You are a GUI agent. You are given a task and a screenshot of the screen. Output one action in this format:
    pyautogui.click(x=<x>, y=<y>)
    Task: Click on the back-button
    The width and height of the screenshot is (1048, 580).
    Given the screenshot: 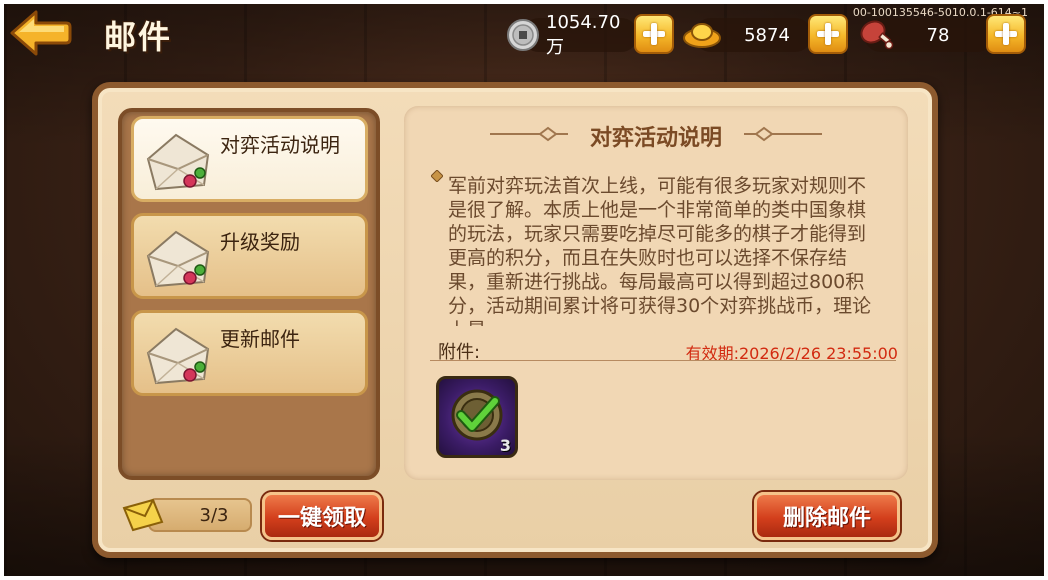 What is the action you would take?
    pyautogui.click(x=40, y=33)
    